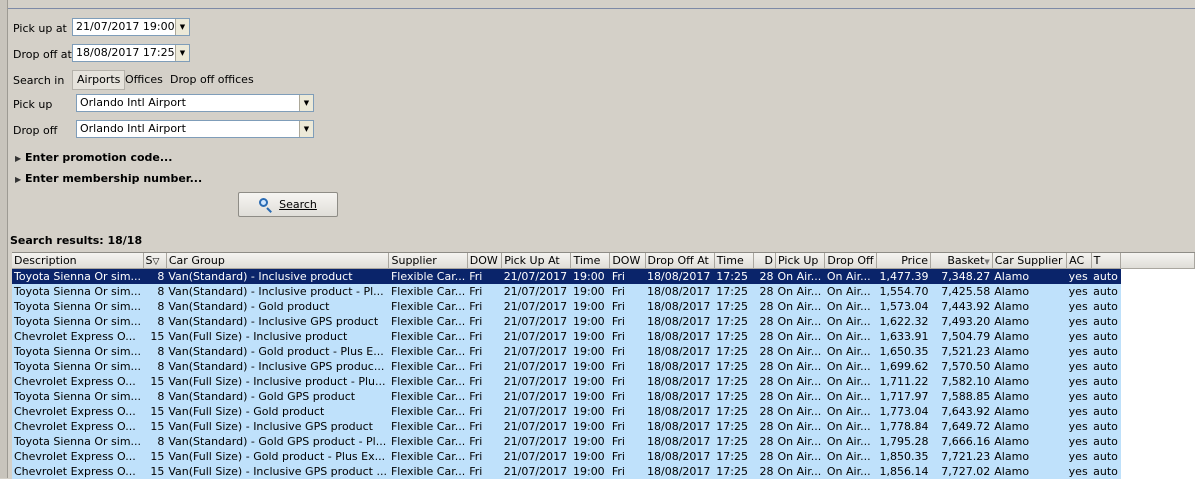 Image resolution: width=1195 pixels, height=479 pixels. What do you see at coordinates (764, 261) in the screenshot?
I see `col-header-days: D` at bounding box center [764, 261].